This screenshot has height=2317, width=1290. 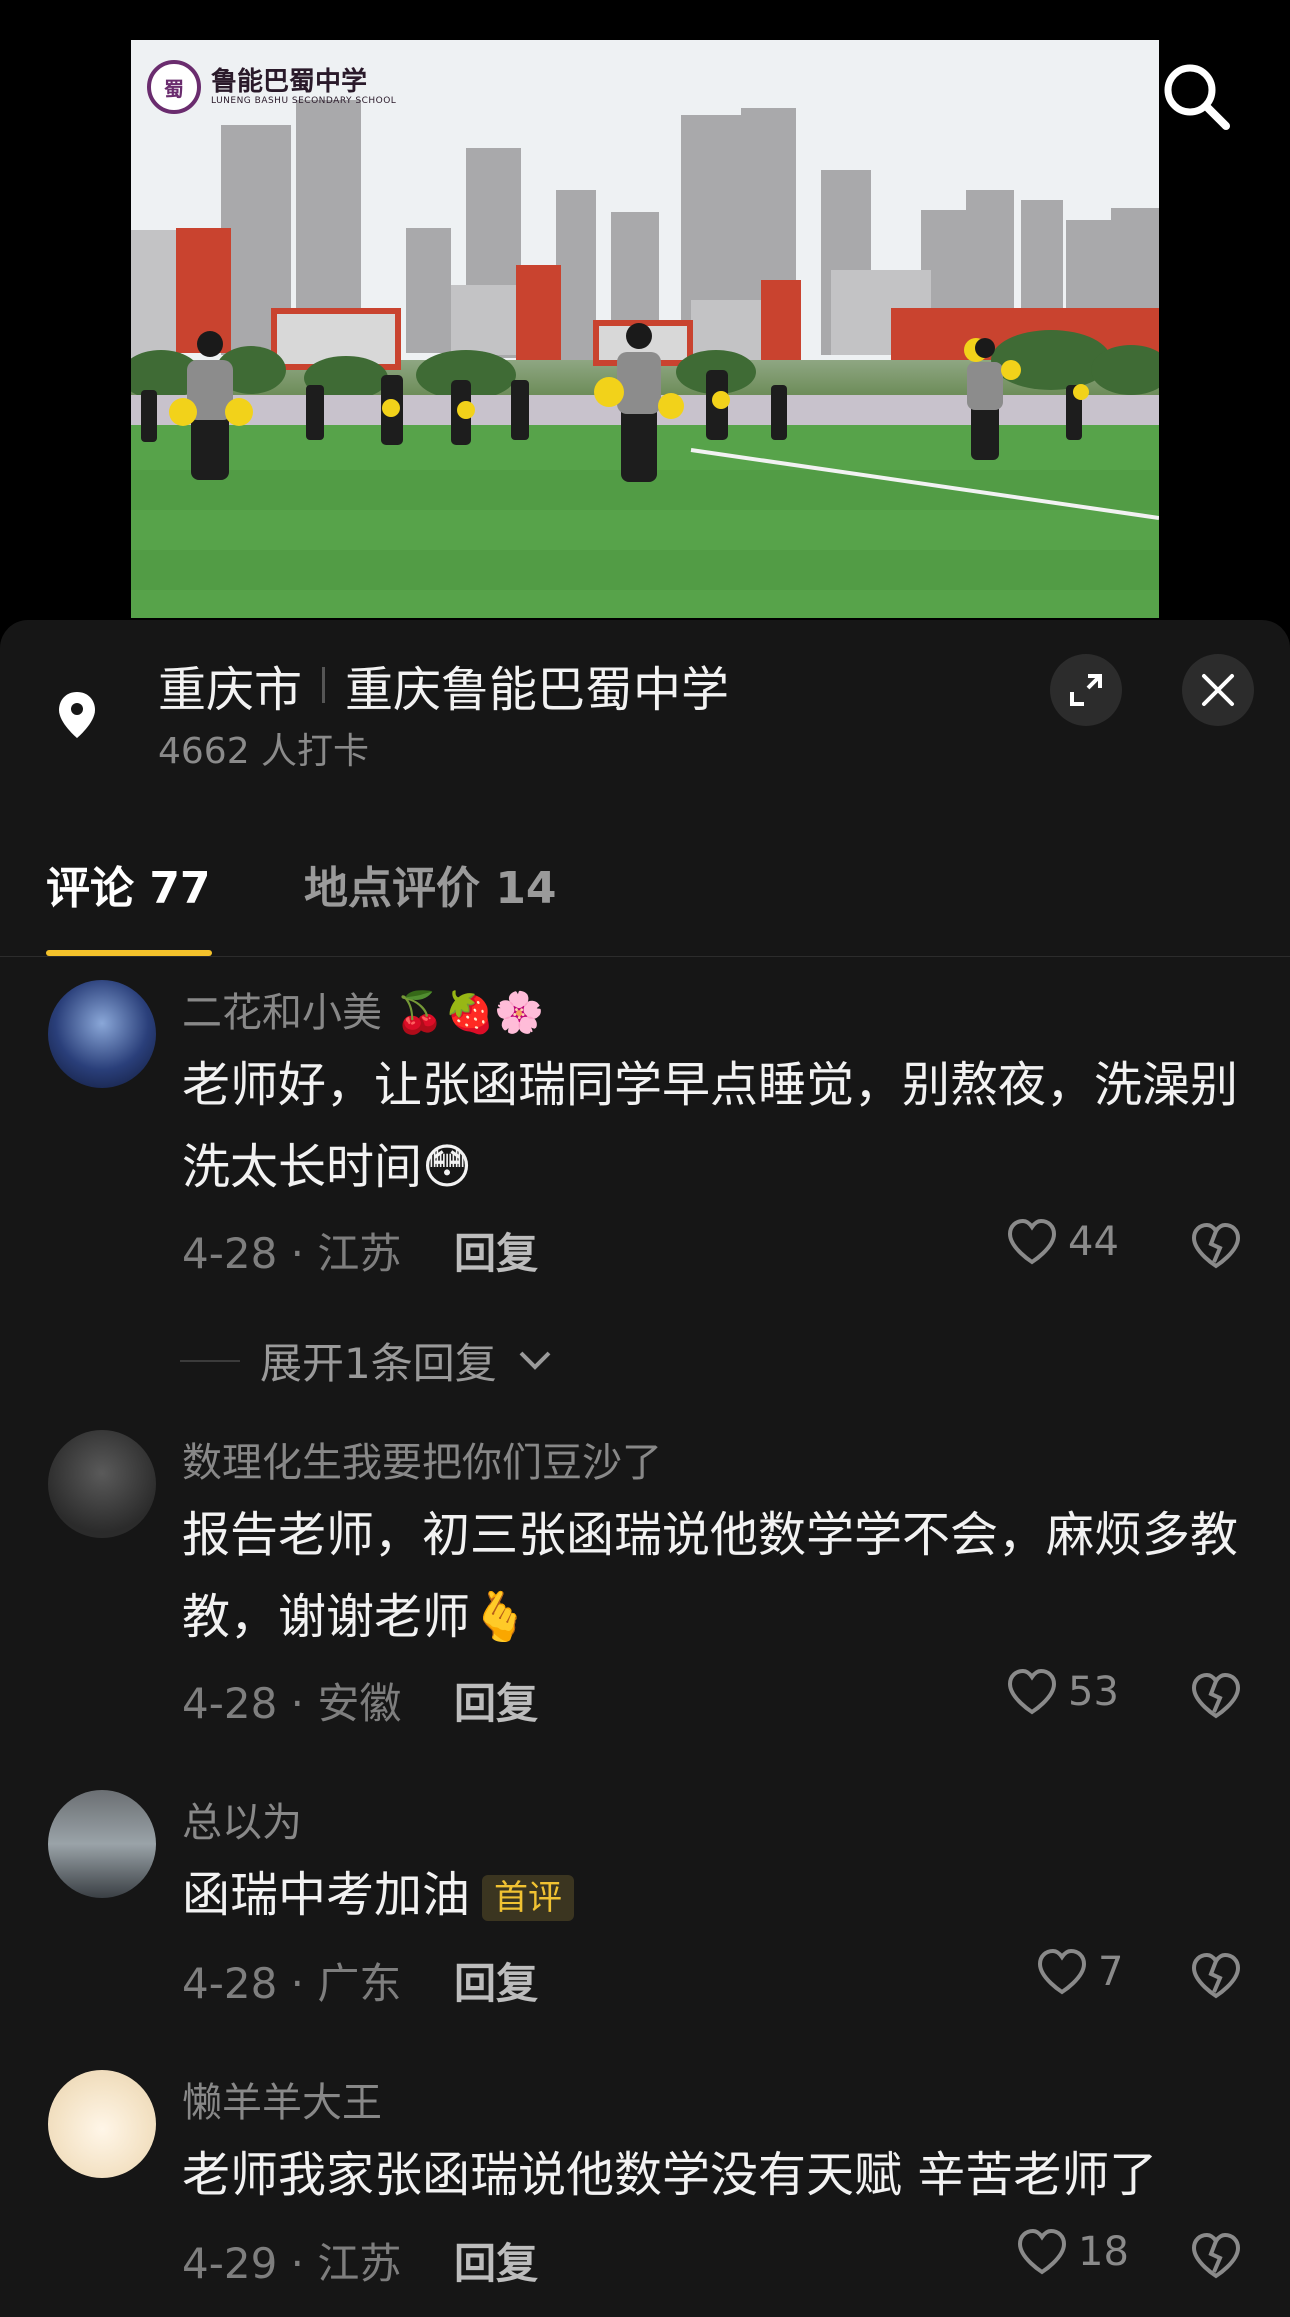 What do you see at coordinates (500, 1617) in the screenshot?
I see `comment-emoji: 🫰` at bounding box center [500, 1617].